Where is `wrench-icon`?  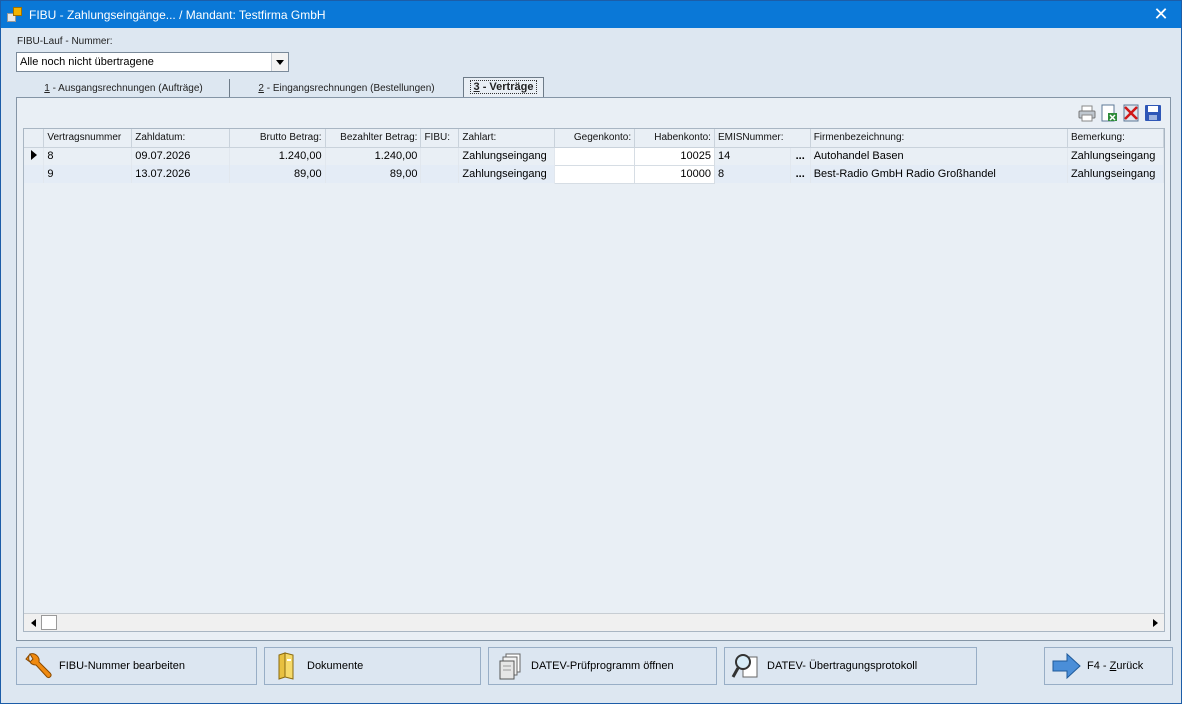 wrench-icon is located at coordinates (38, 666).